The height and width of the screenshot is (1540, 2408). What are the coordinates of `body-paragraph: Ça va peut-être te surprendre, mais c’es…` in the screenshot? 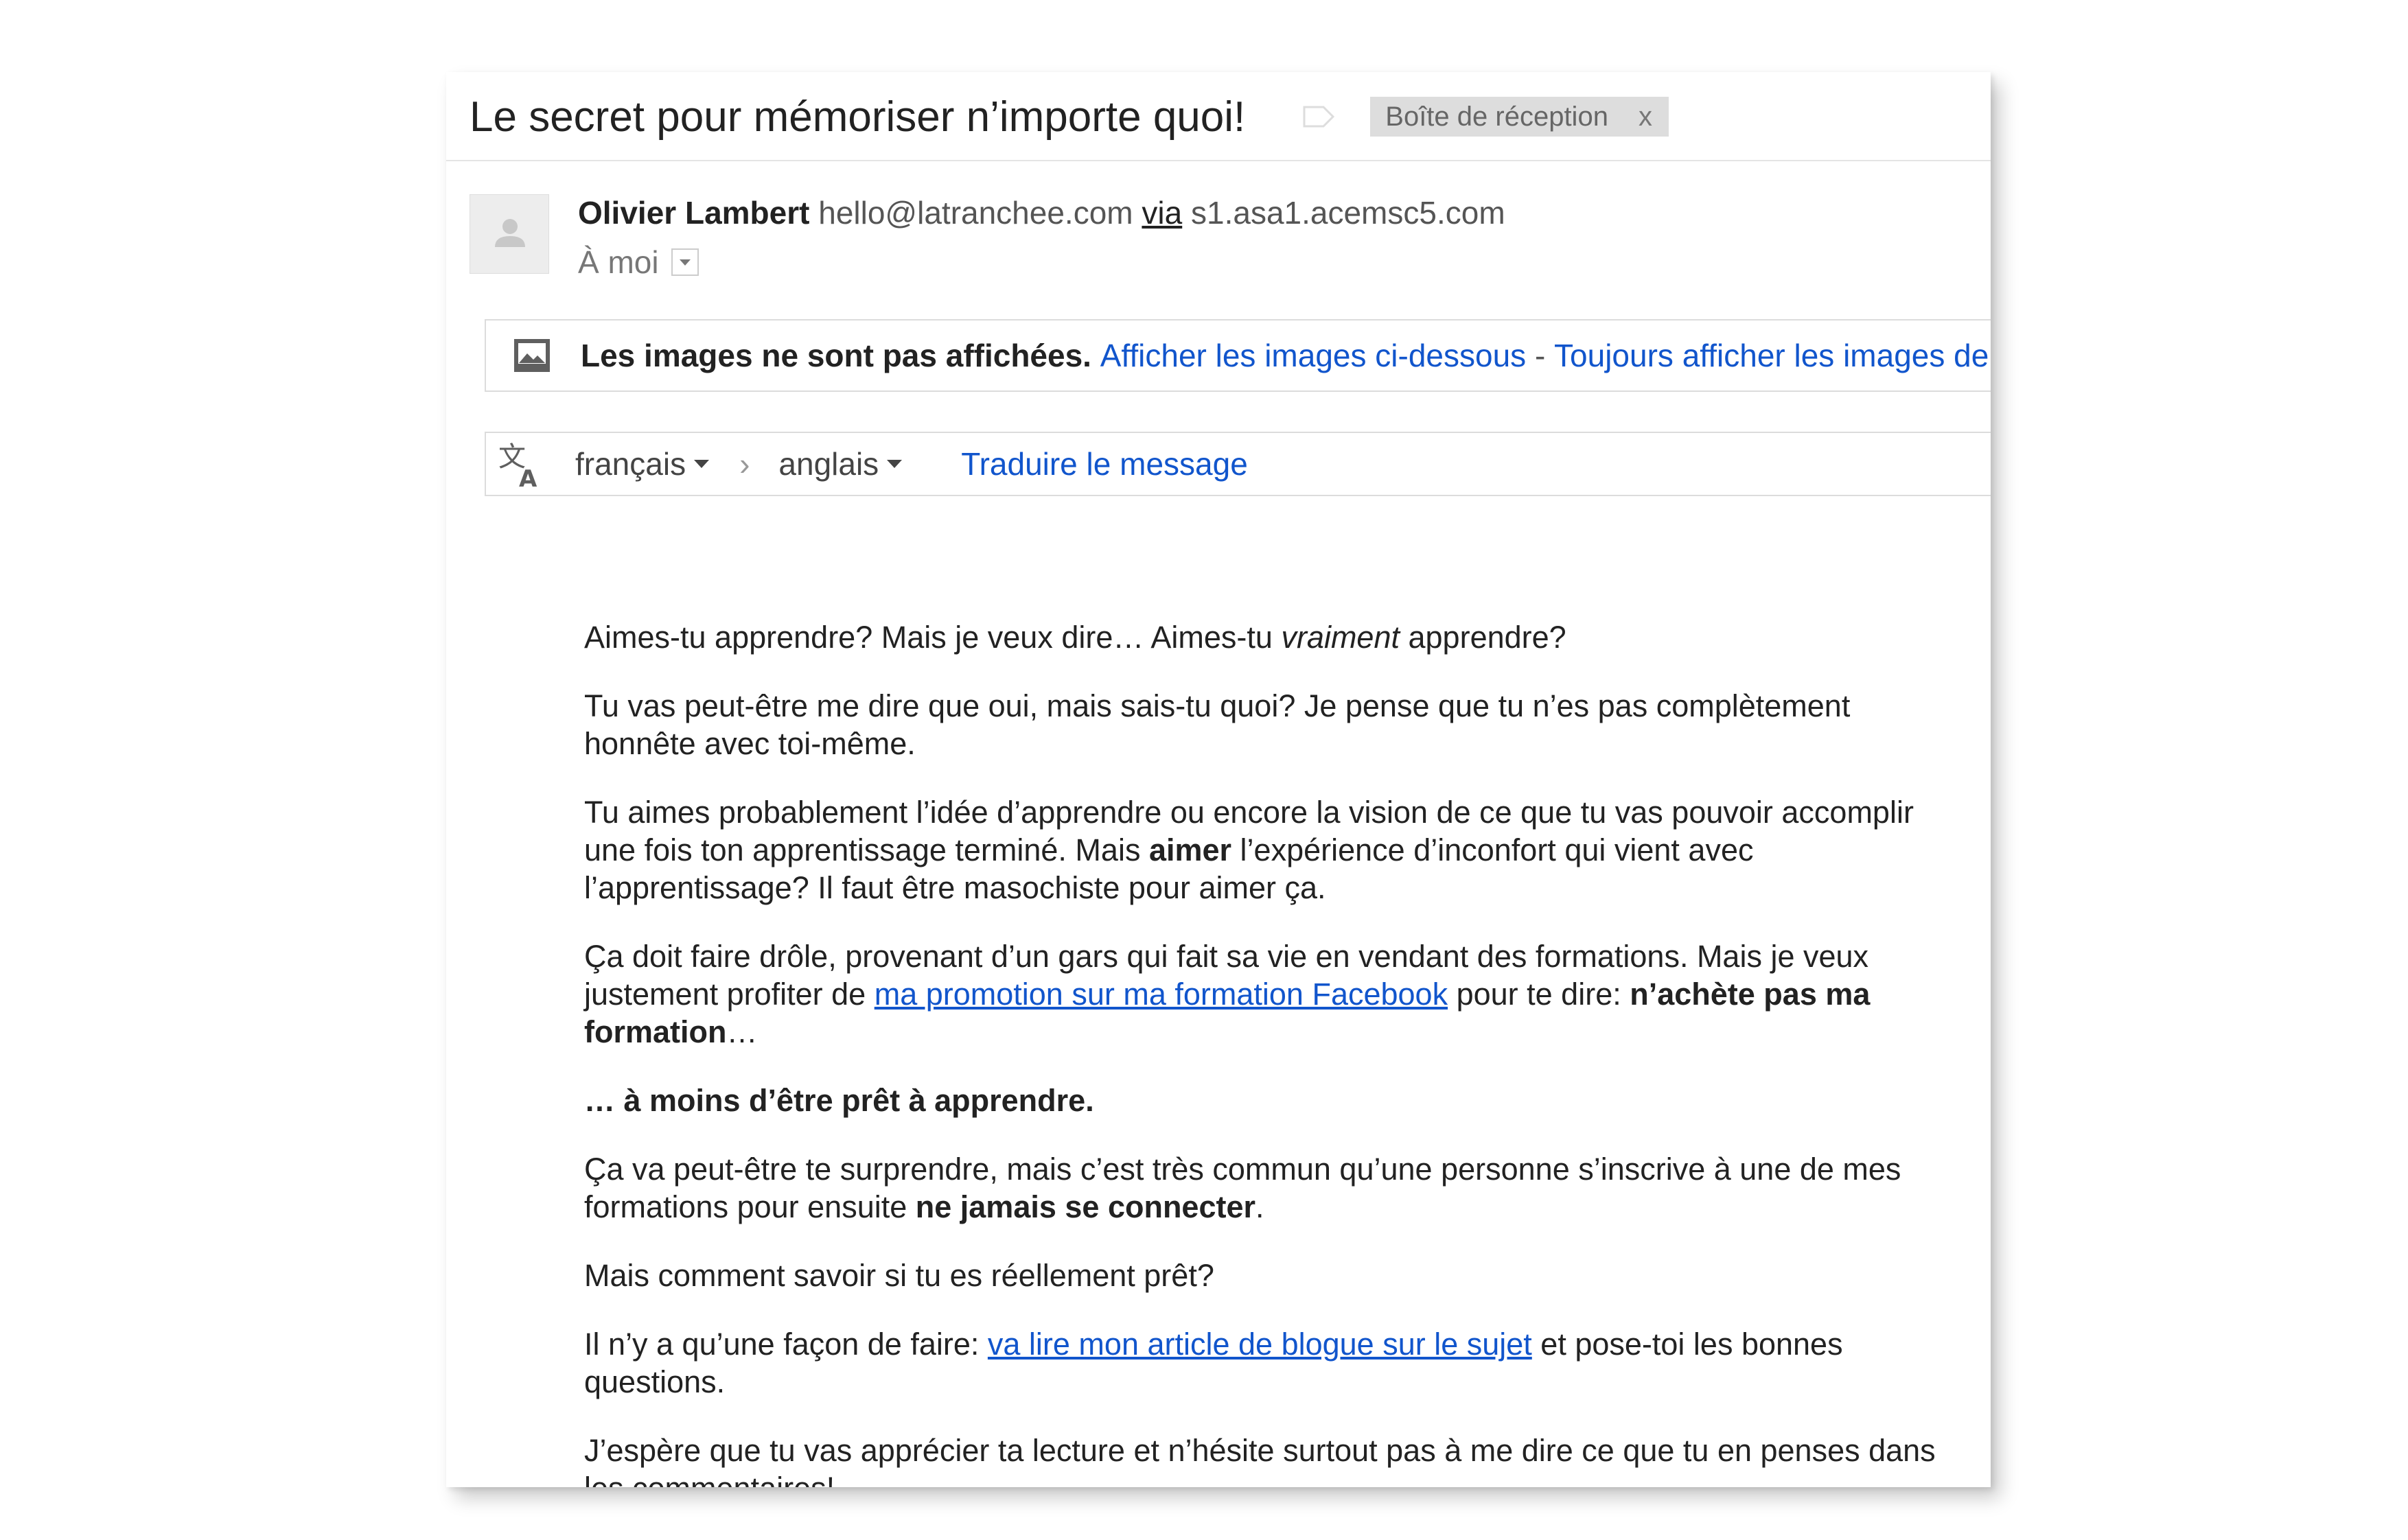 It's located at (1267, 1188).